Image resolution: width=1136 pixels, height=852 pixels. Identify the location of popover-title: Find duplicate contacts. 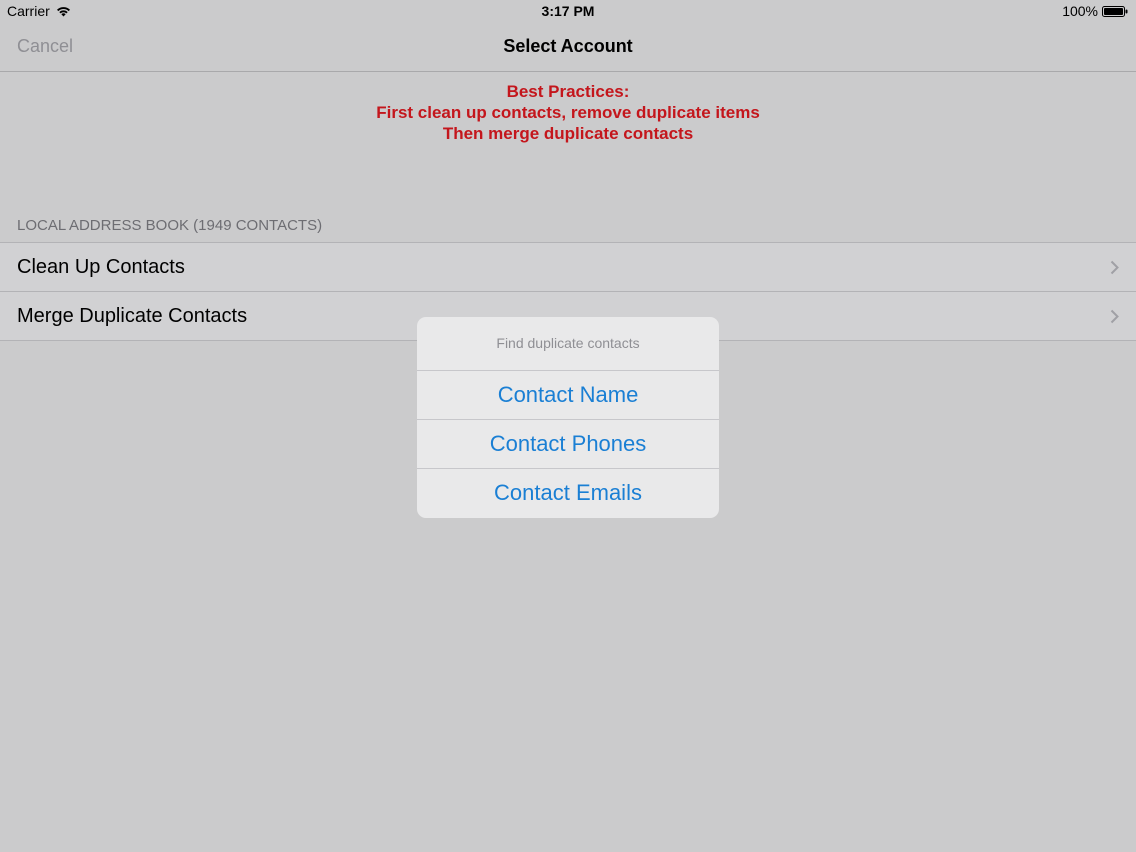
(568, 344).